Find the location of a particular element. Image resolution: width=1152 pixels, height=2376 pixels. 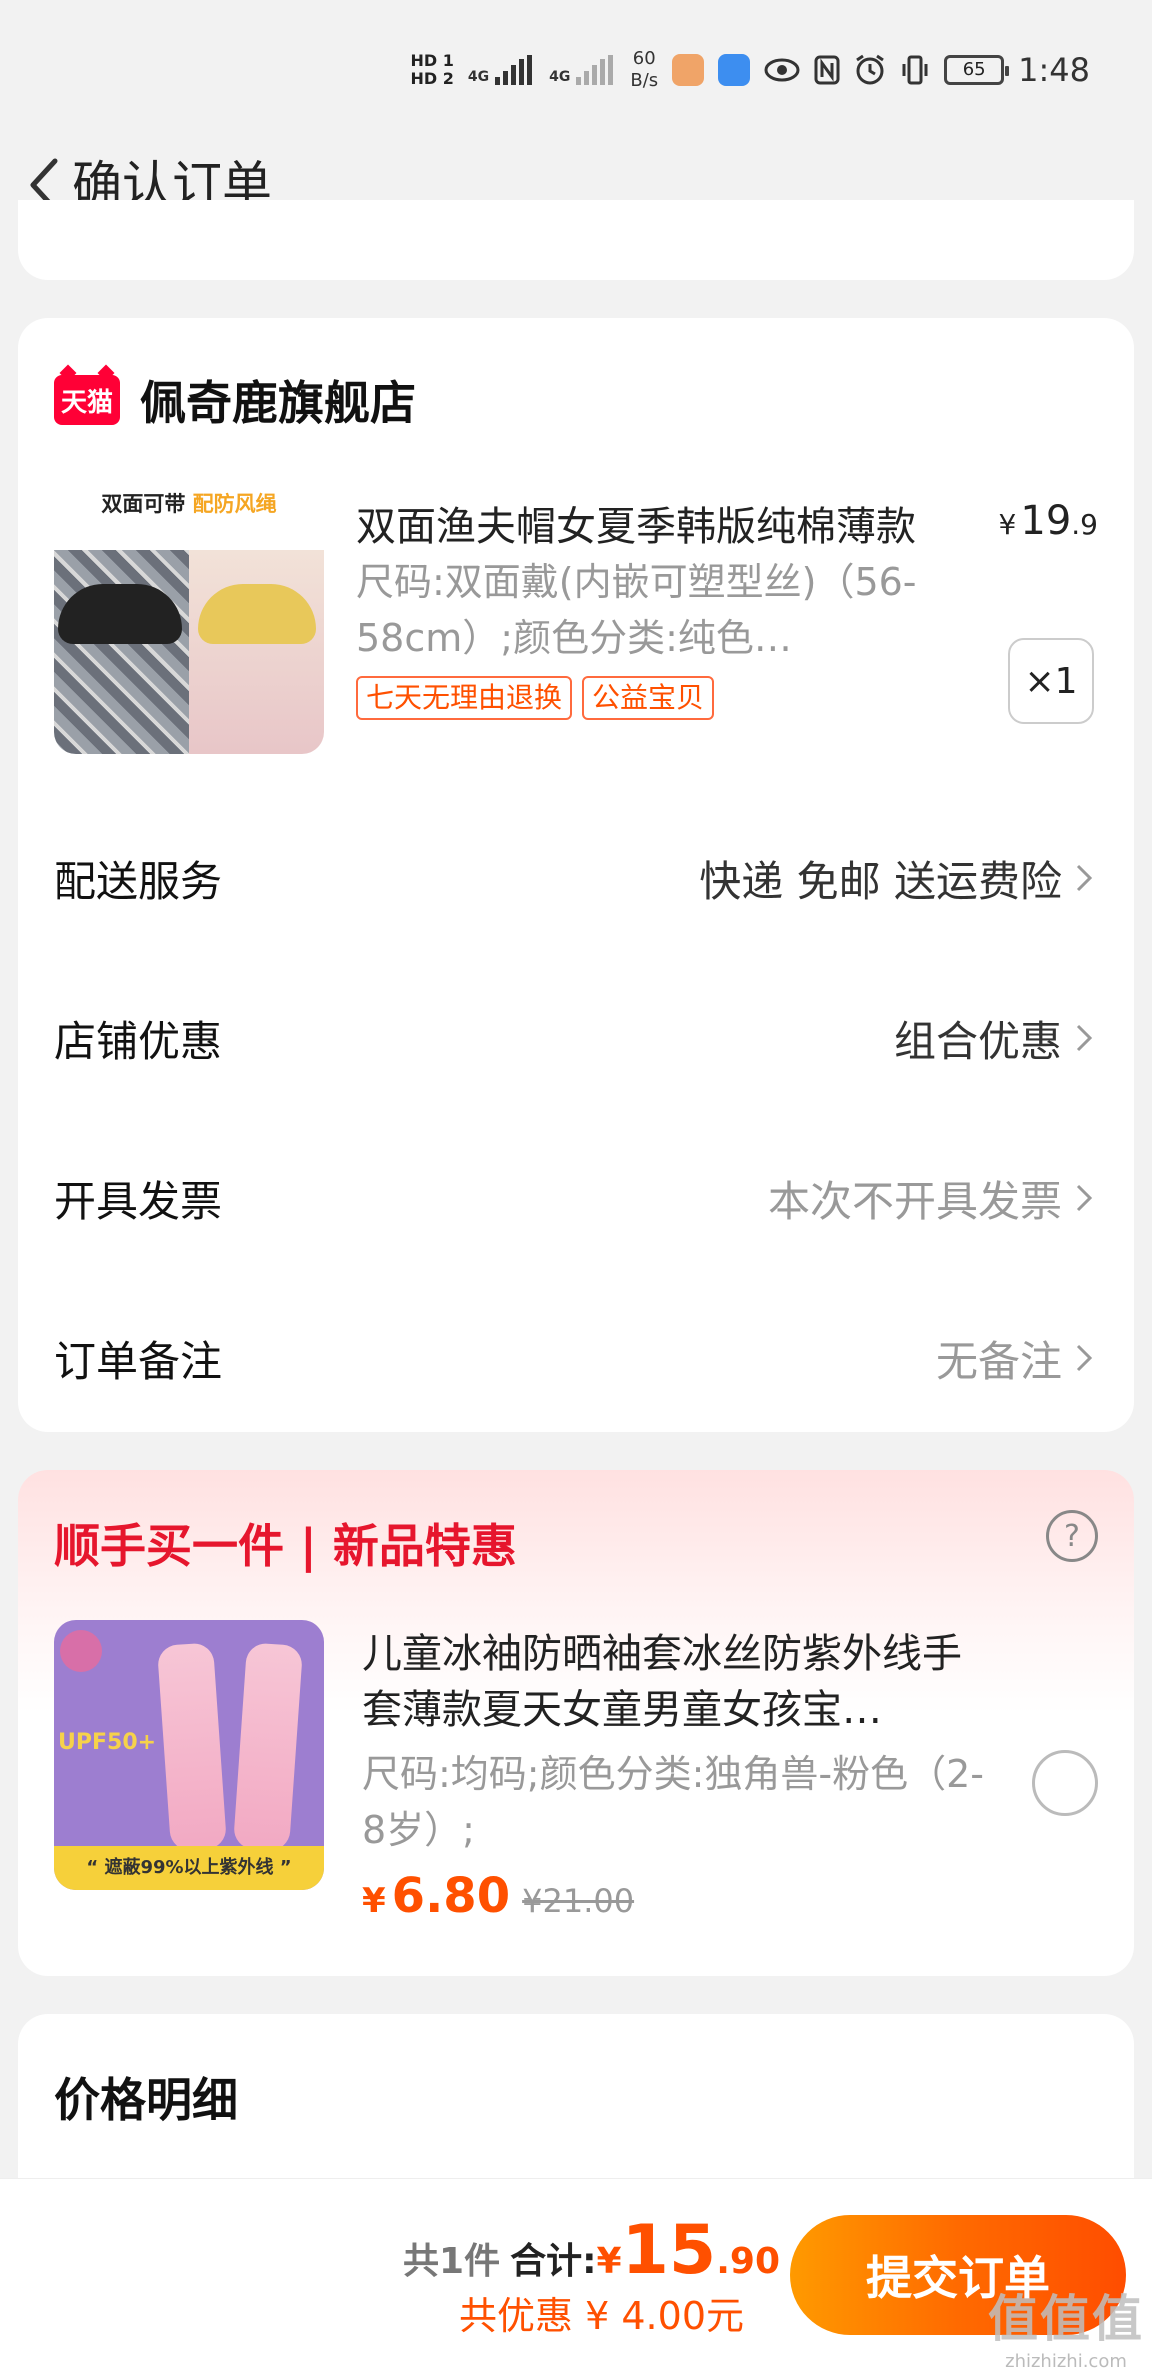

sim1-label: HD 1 is located at coordinates (432, 60).